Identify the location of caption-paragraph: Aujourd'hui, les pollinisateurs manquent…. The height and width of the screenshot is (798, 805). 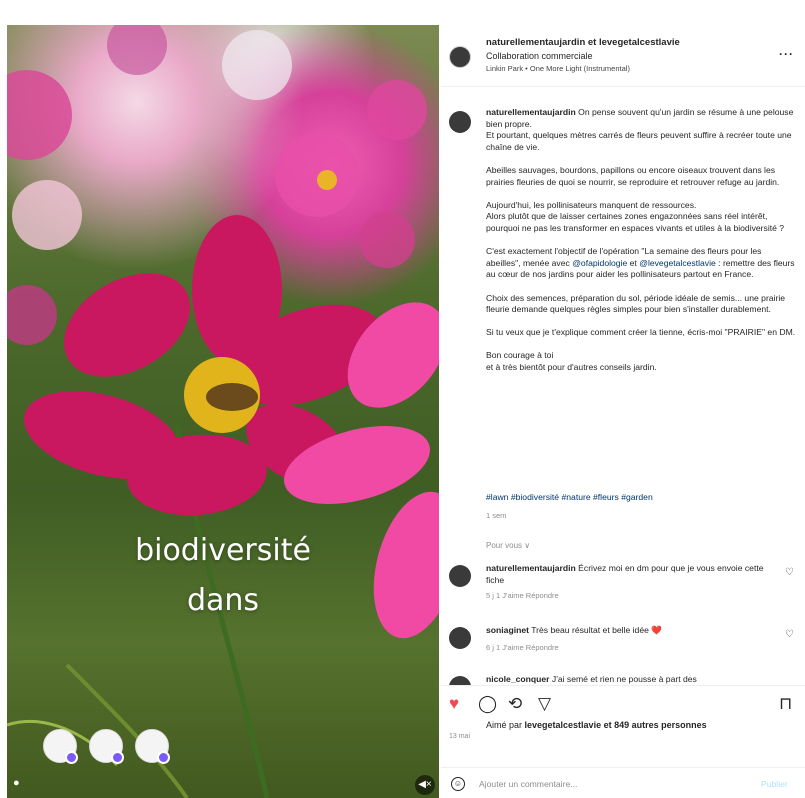
(635, 216).